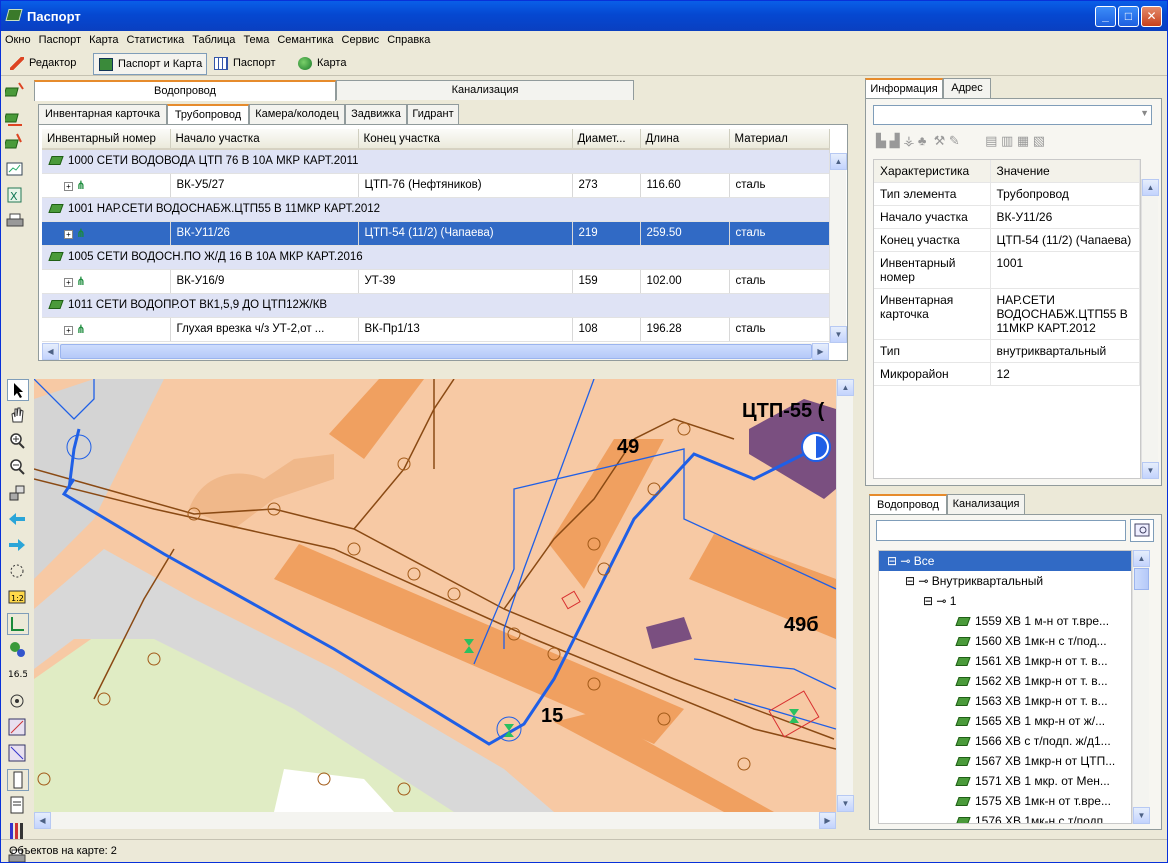 This screenshot has width=1168, height=863. What do you see at coordinates (50, 351) in the screenshot?
I see `scroll-left-icon: ◀` at bounding box center [50, 351].